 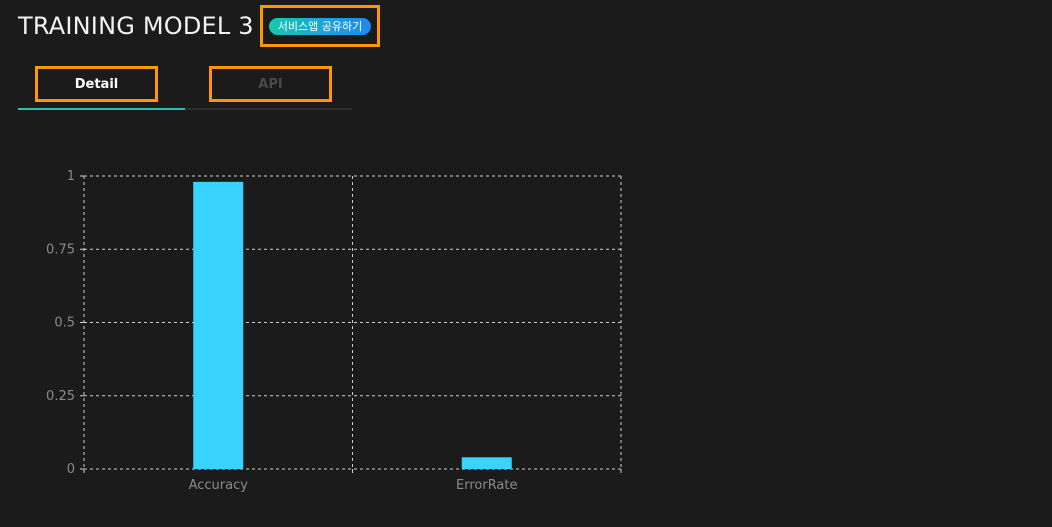 I want to click on bar-accuracy, so click(x=218, y=325).